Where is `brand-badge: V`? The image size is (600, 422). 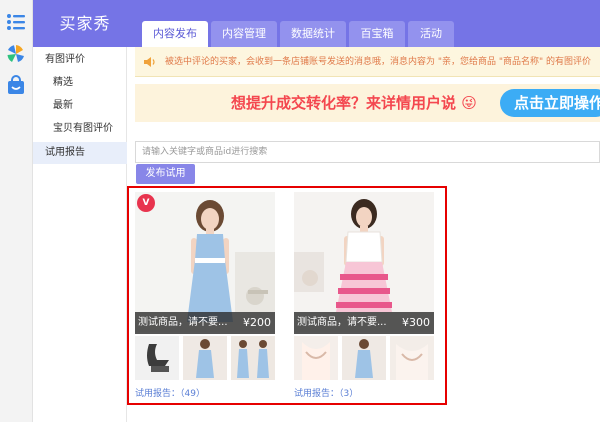 brand-badge: V is located at coordinates (146, 203).